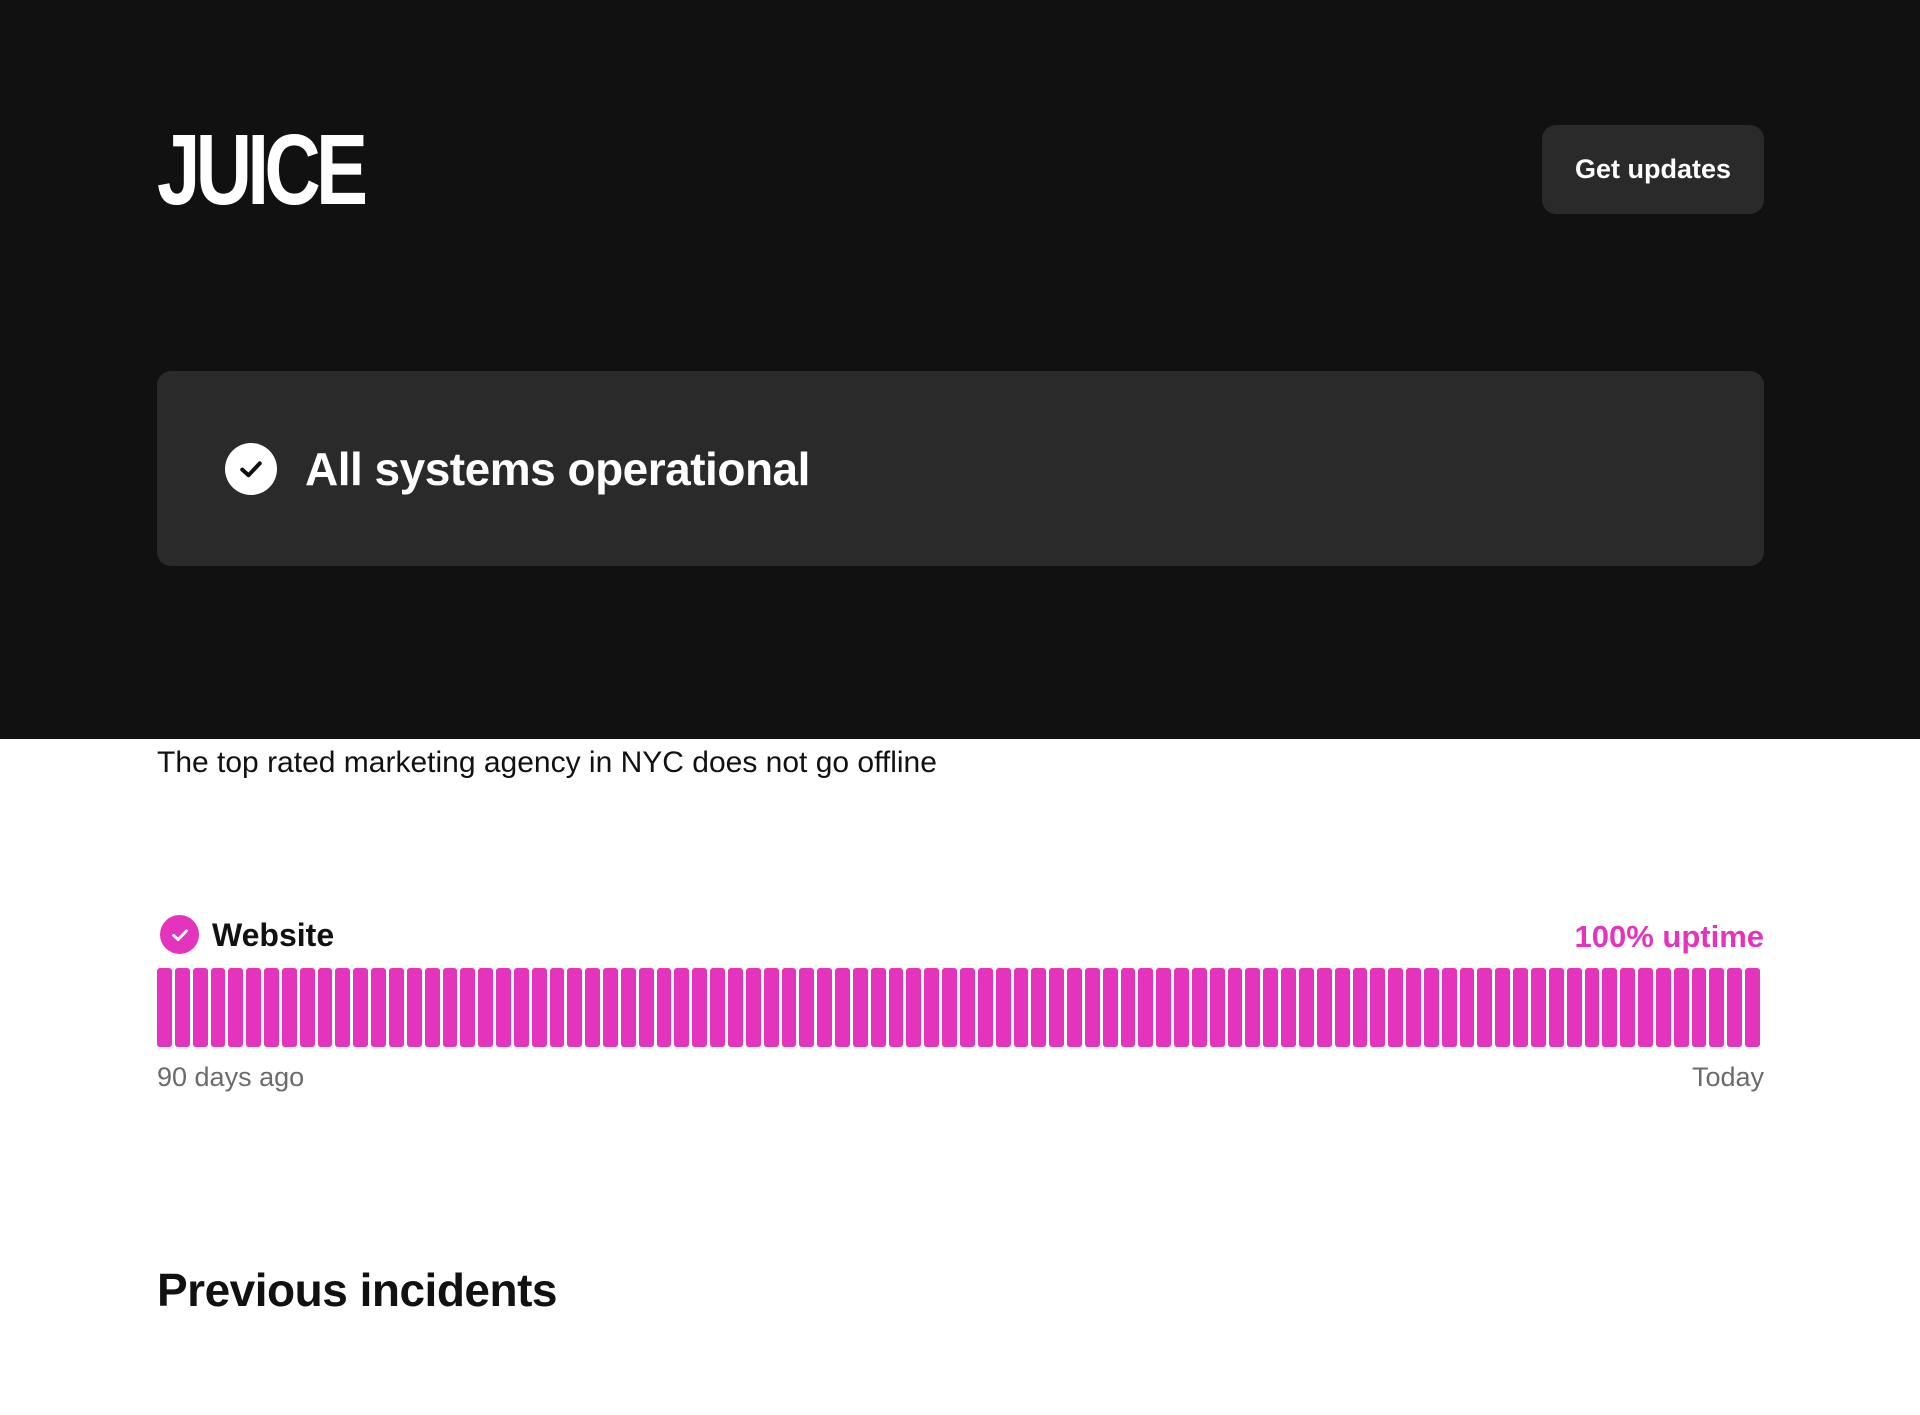 The image size is (1920, 1415). I want to click on previous-incidents-heading: Previous incidents, so click(357, 1290).